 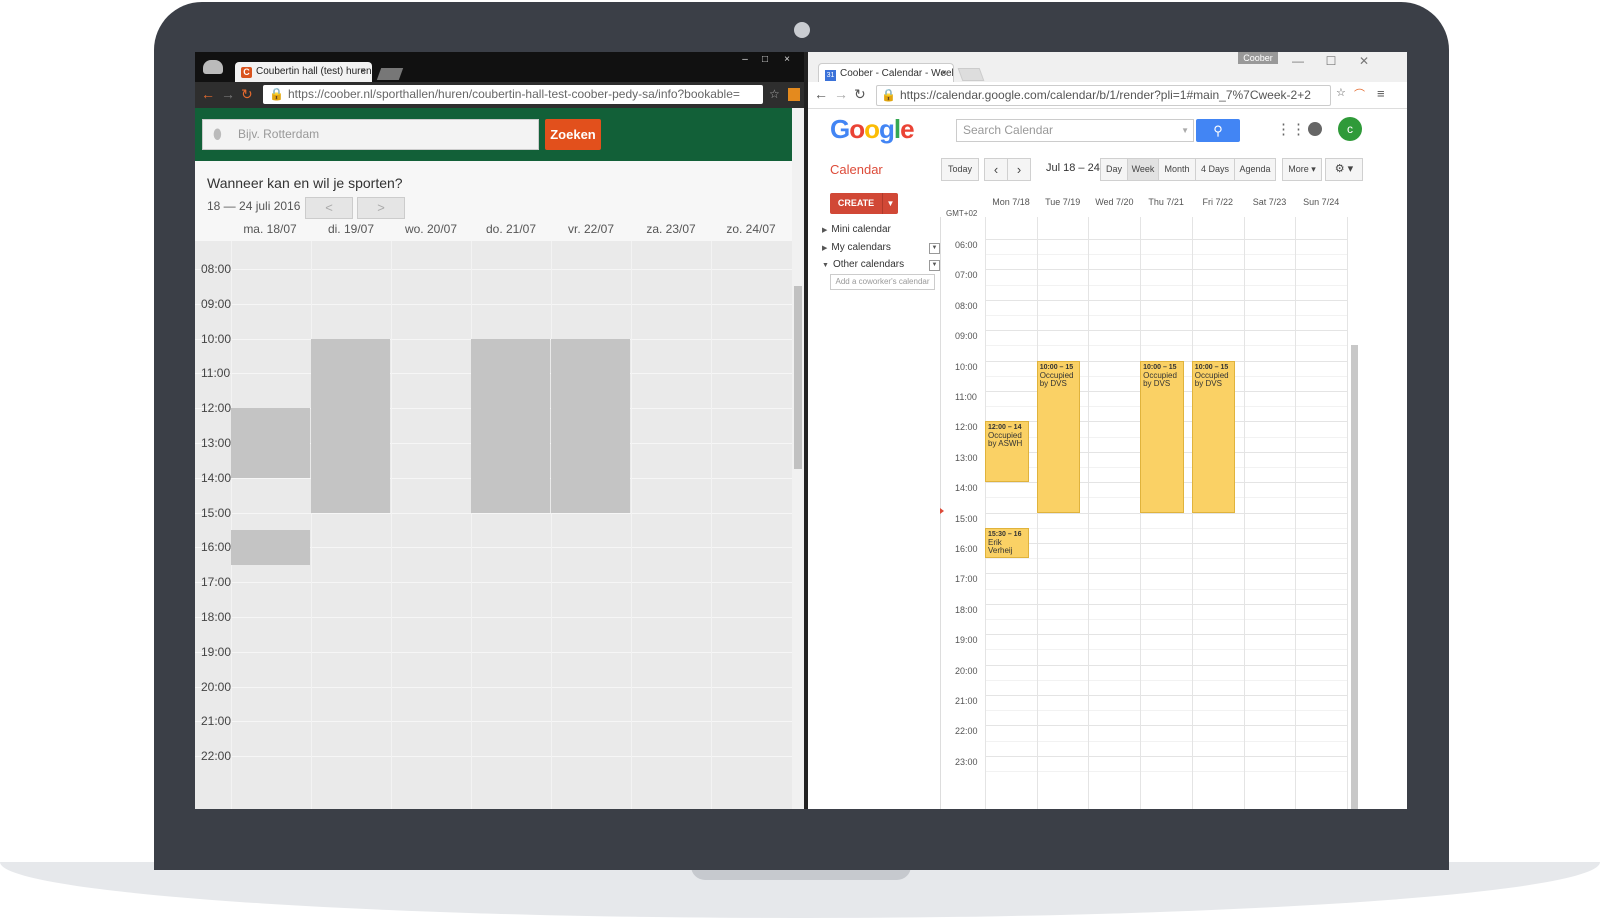 I want to click on left-tab-close-icon: ×, so click(x=363, y=72).